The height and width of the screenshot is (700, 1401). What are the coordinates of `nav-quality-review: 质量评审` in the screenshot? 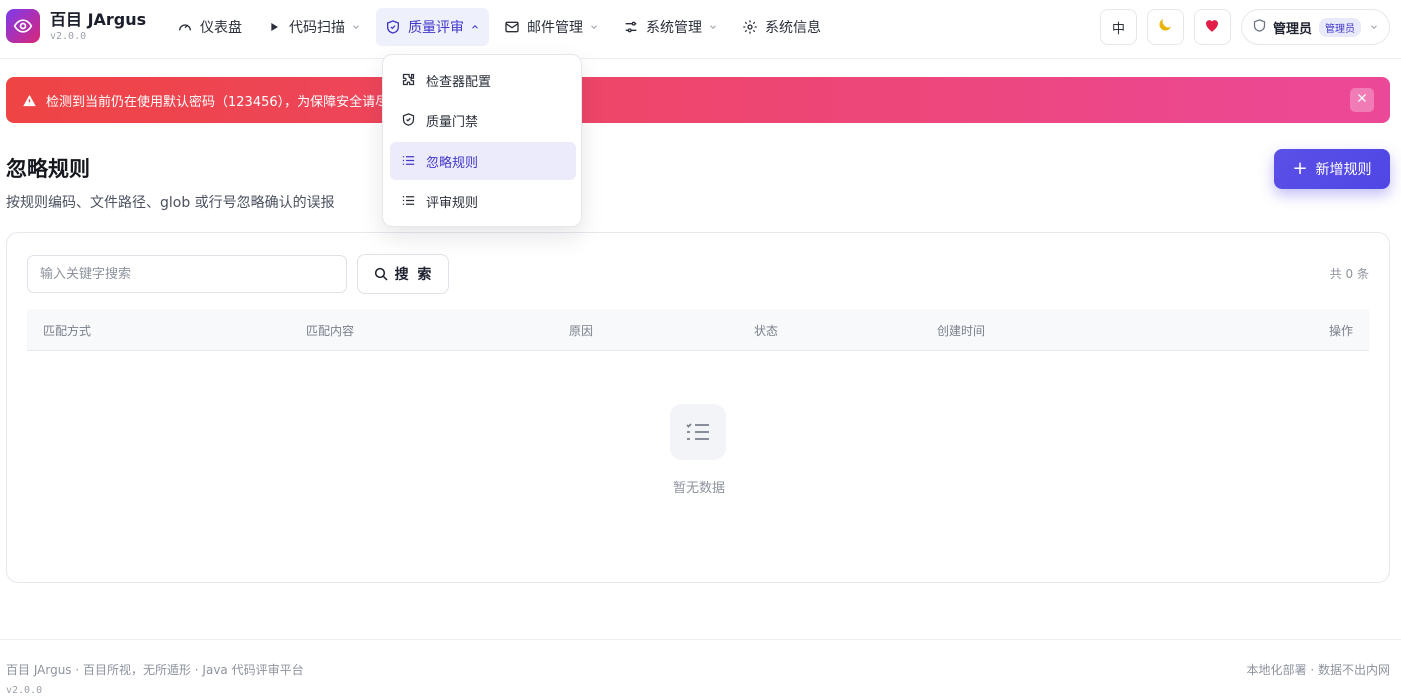 It's located at (432, 27).